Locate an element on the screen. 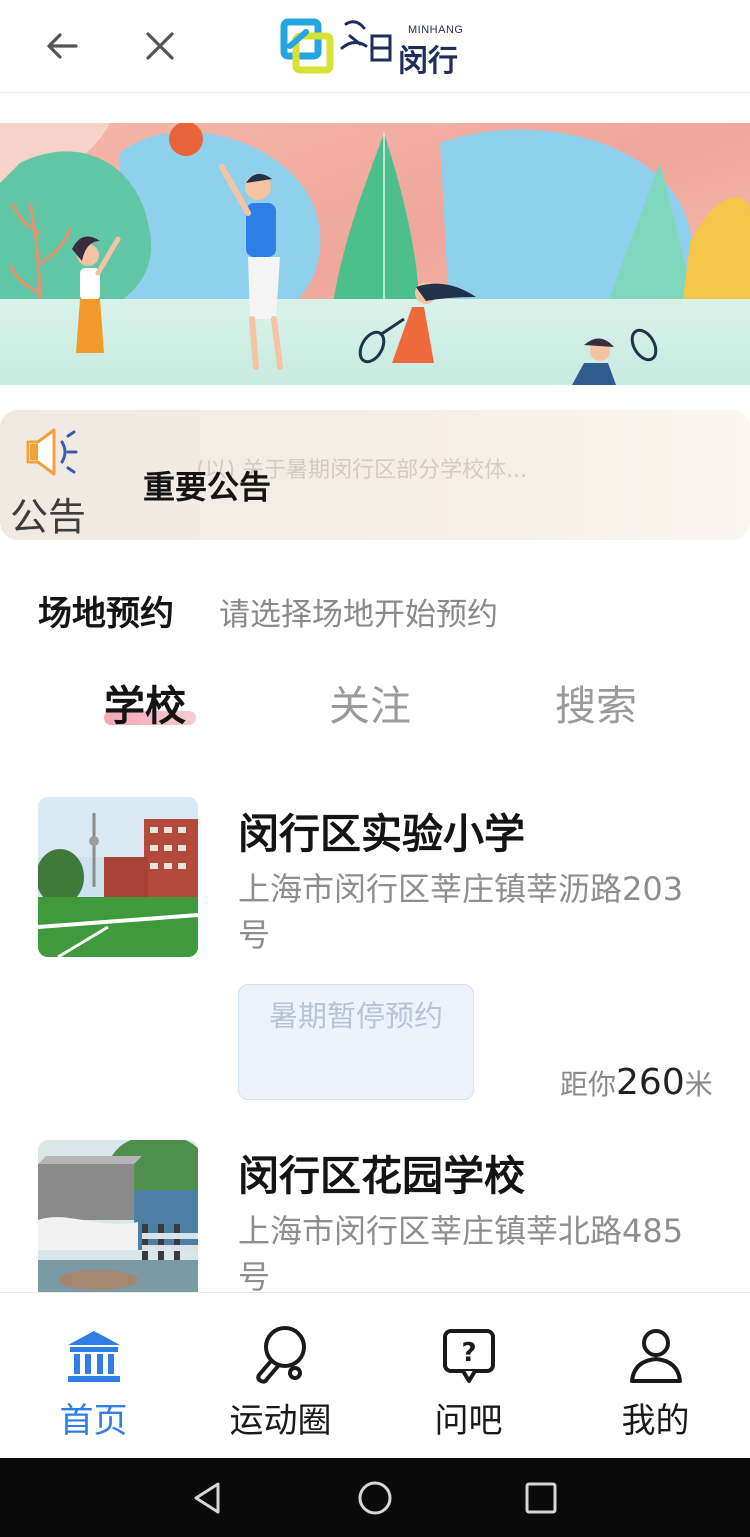  distance-value: 260 is located at coordinates (650, 1082).